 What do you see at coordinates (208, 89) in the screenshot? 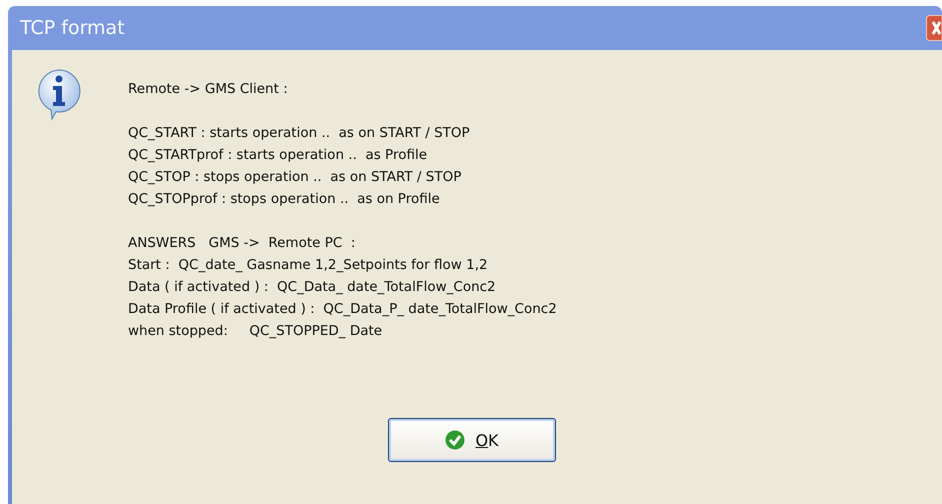
I see `message-line: Remote -> GMS Client :` at bounding box center [208, 89].